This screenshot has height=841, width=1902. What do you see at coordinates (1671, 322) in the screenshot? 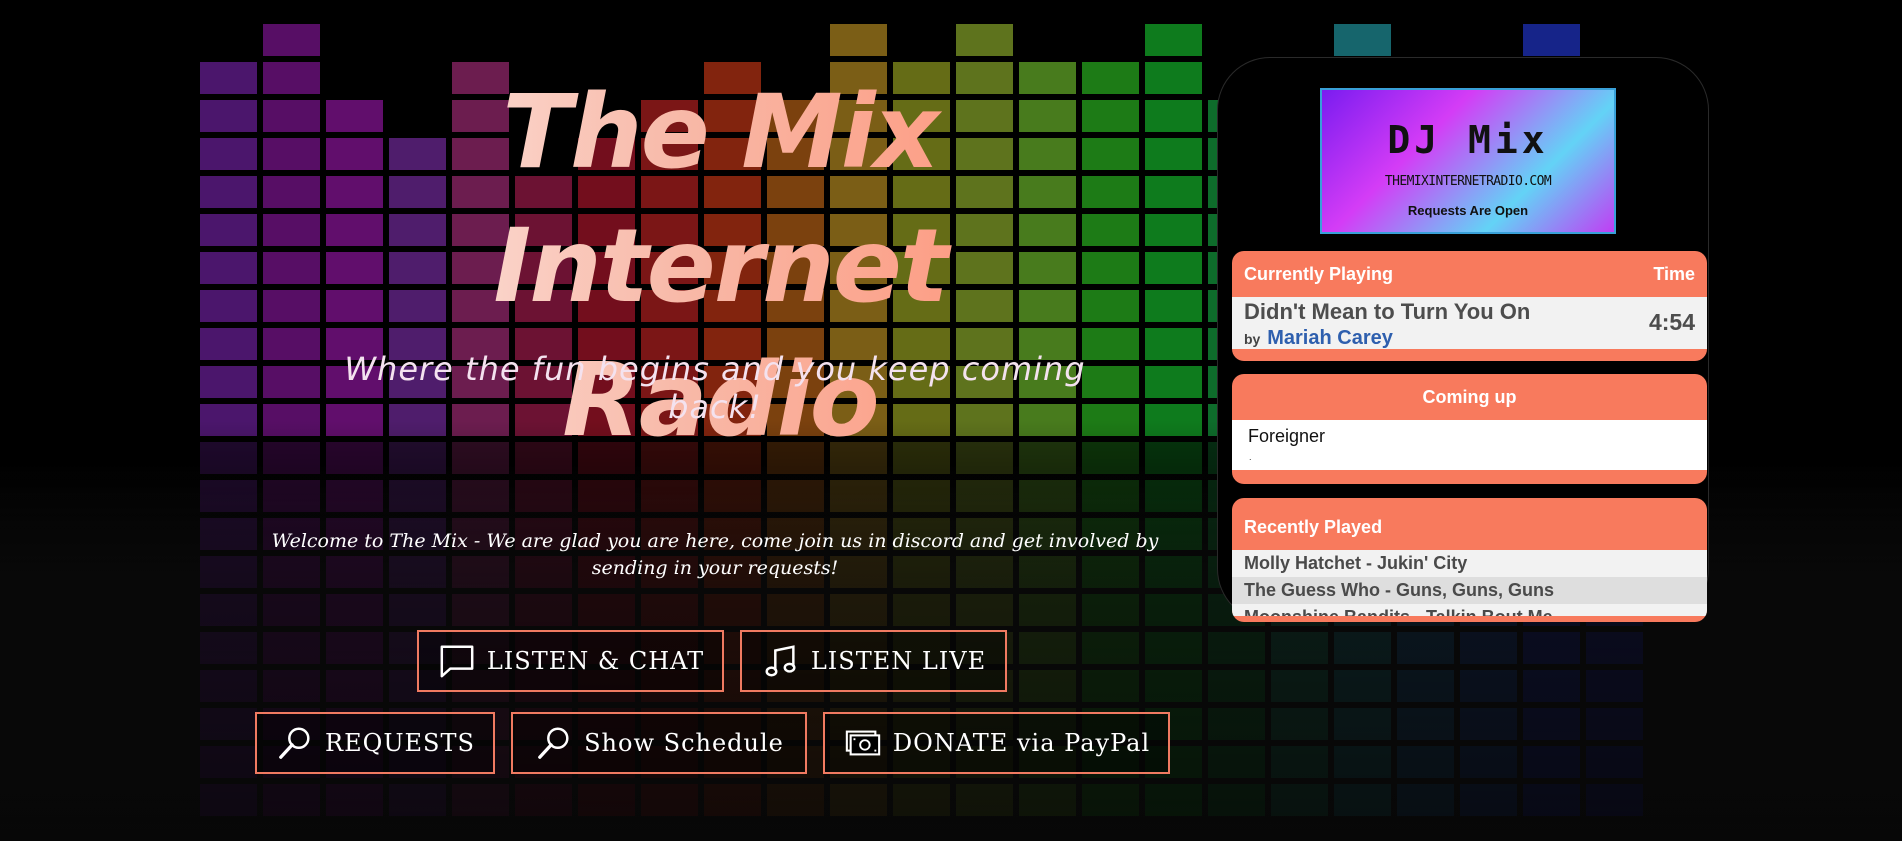
I see `song-duration: 4:54` at bounding box center [1671, 322].